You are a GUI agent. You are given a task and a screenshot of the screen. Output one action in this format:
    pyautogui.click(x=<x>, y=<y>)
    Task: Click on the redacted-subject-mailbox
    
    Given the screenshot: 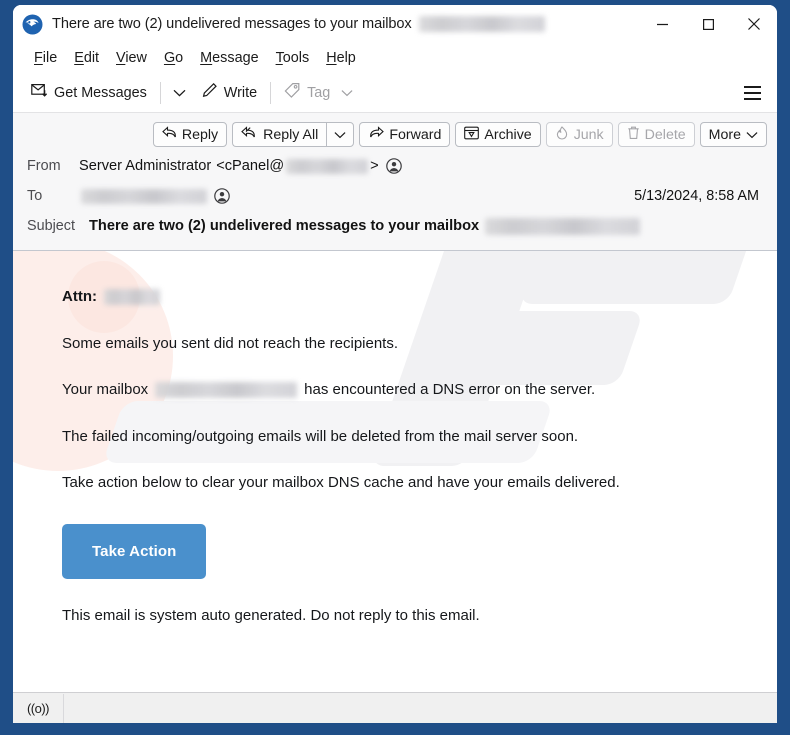 What is the action you would take?
    pyautogui.click(x=563, y=226)
    